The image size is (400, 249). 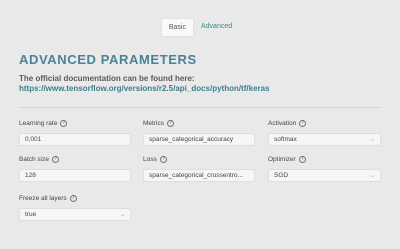 What do you see at coordinates (285, 139) in the screenshot?
I see `activation-value: softmax` at bounding box center [285, 139].